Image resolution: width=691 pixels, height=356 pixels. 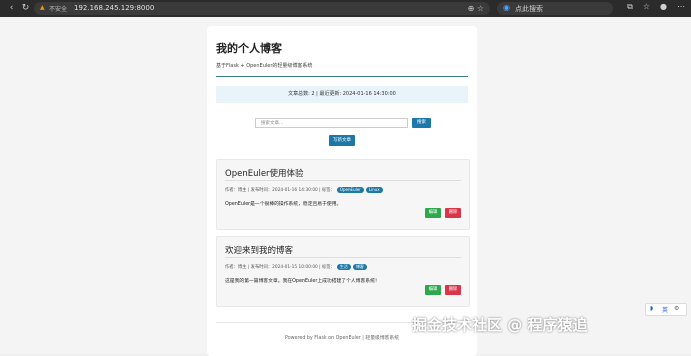 What do you see at coordinates (280, 190) in the screenshot?
I see `post-meta-text: 作者：博主 | 发布时间：2024-01-16 14:30:00 | 标签：` at bounding box center [280, 190].